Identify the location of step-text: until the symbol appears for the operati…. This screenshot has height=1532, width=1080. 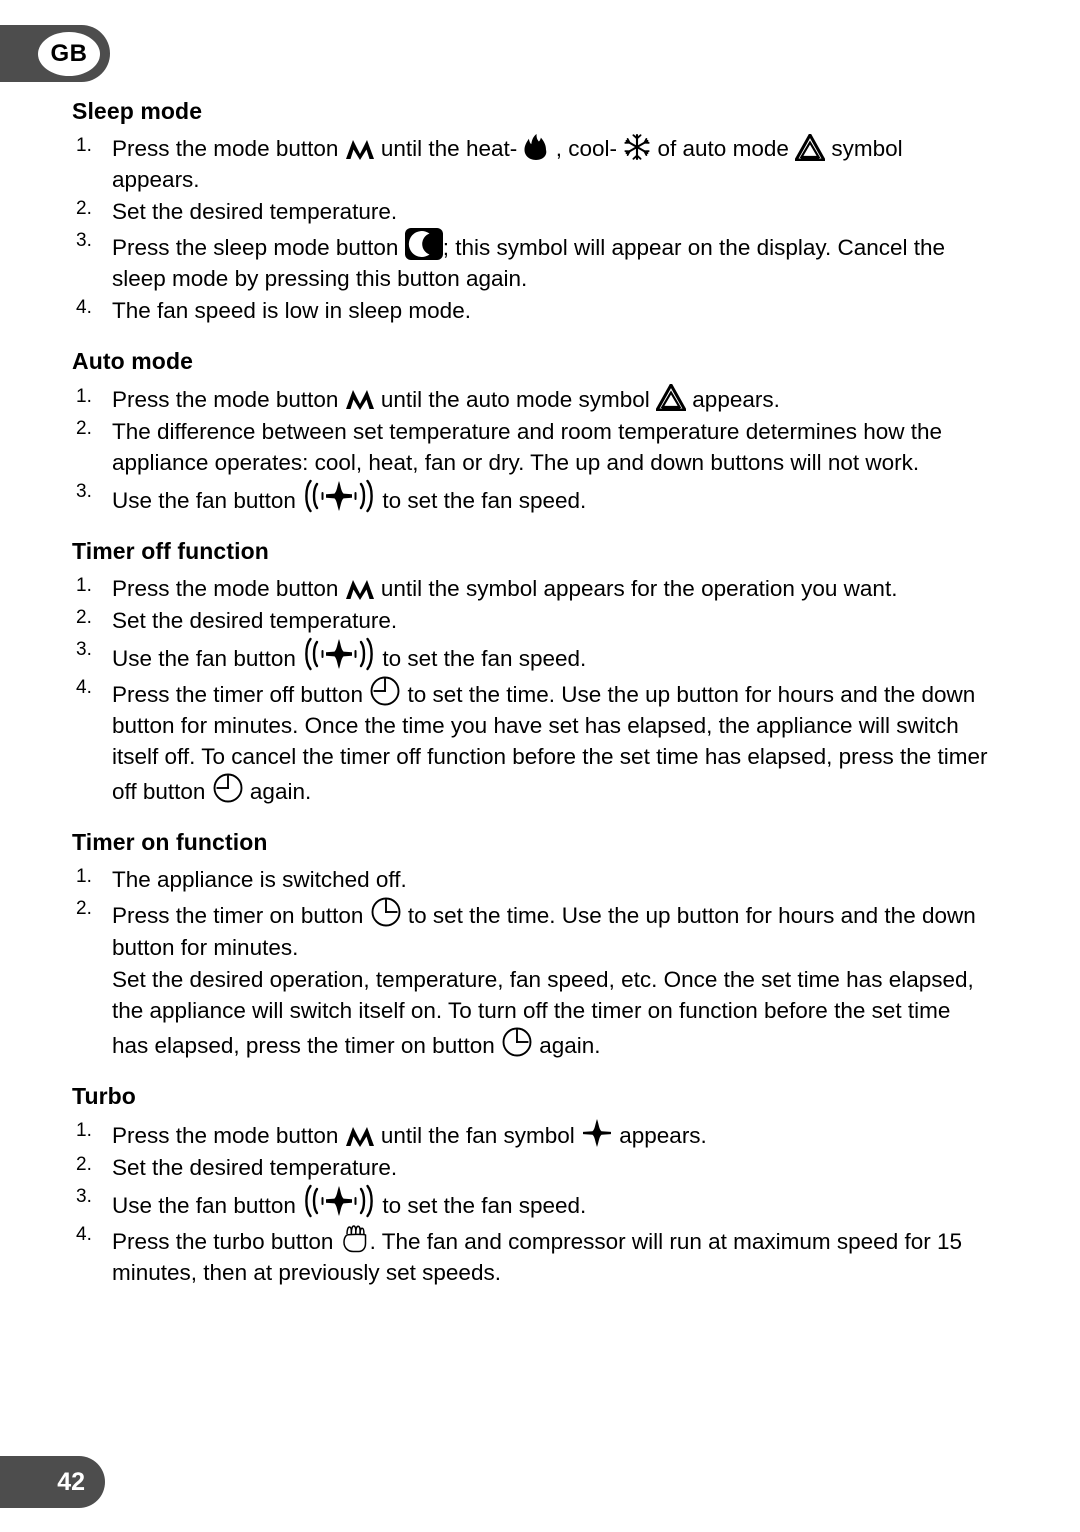
(636, 588).